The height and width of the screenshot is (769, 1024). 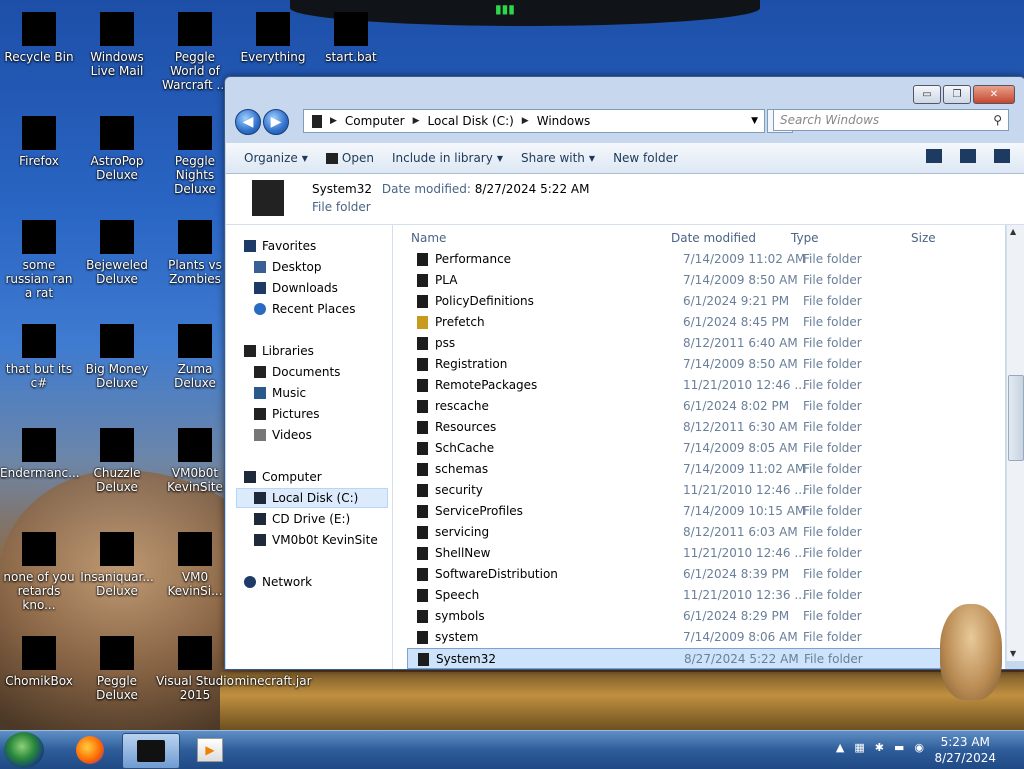 What do you see at coordinates (39, 258) in the screenshot?
I see `desktop-icon: some russian ran a rat` at bounding box center [39, 258].